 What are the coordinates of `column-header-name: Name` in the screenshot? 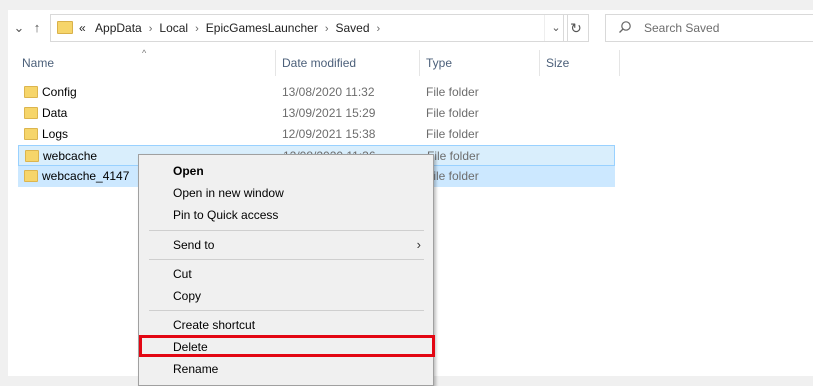 It's located at (146, 63).